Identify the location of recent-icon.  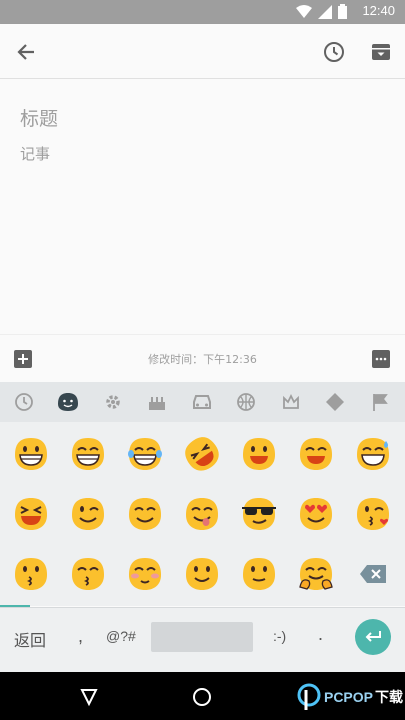
(24, 402).